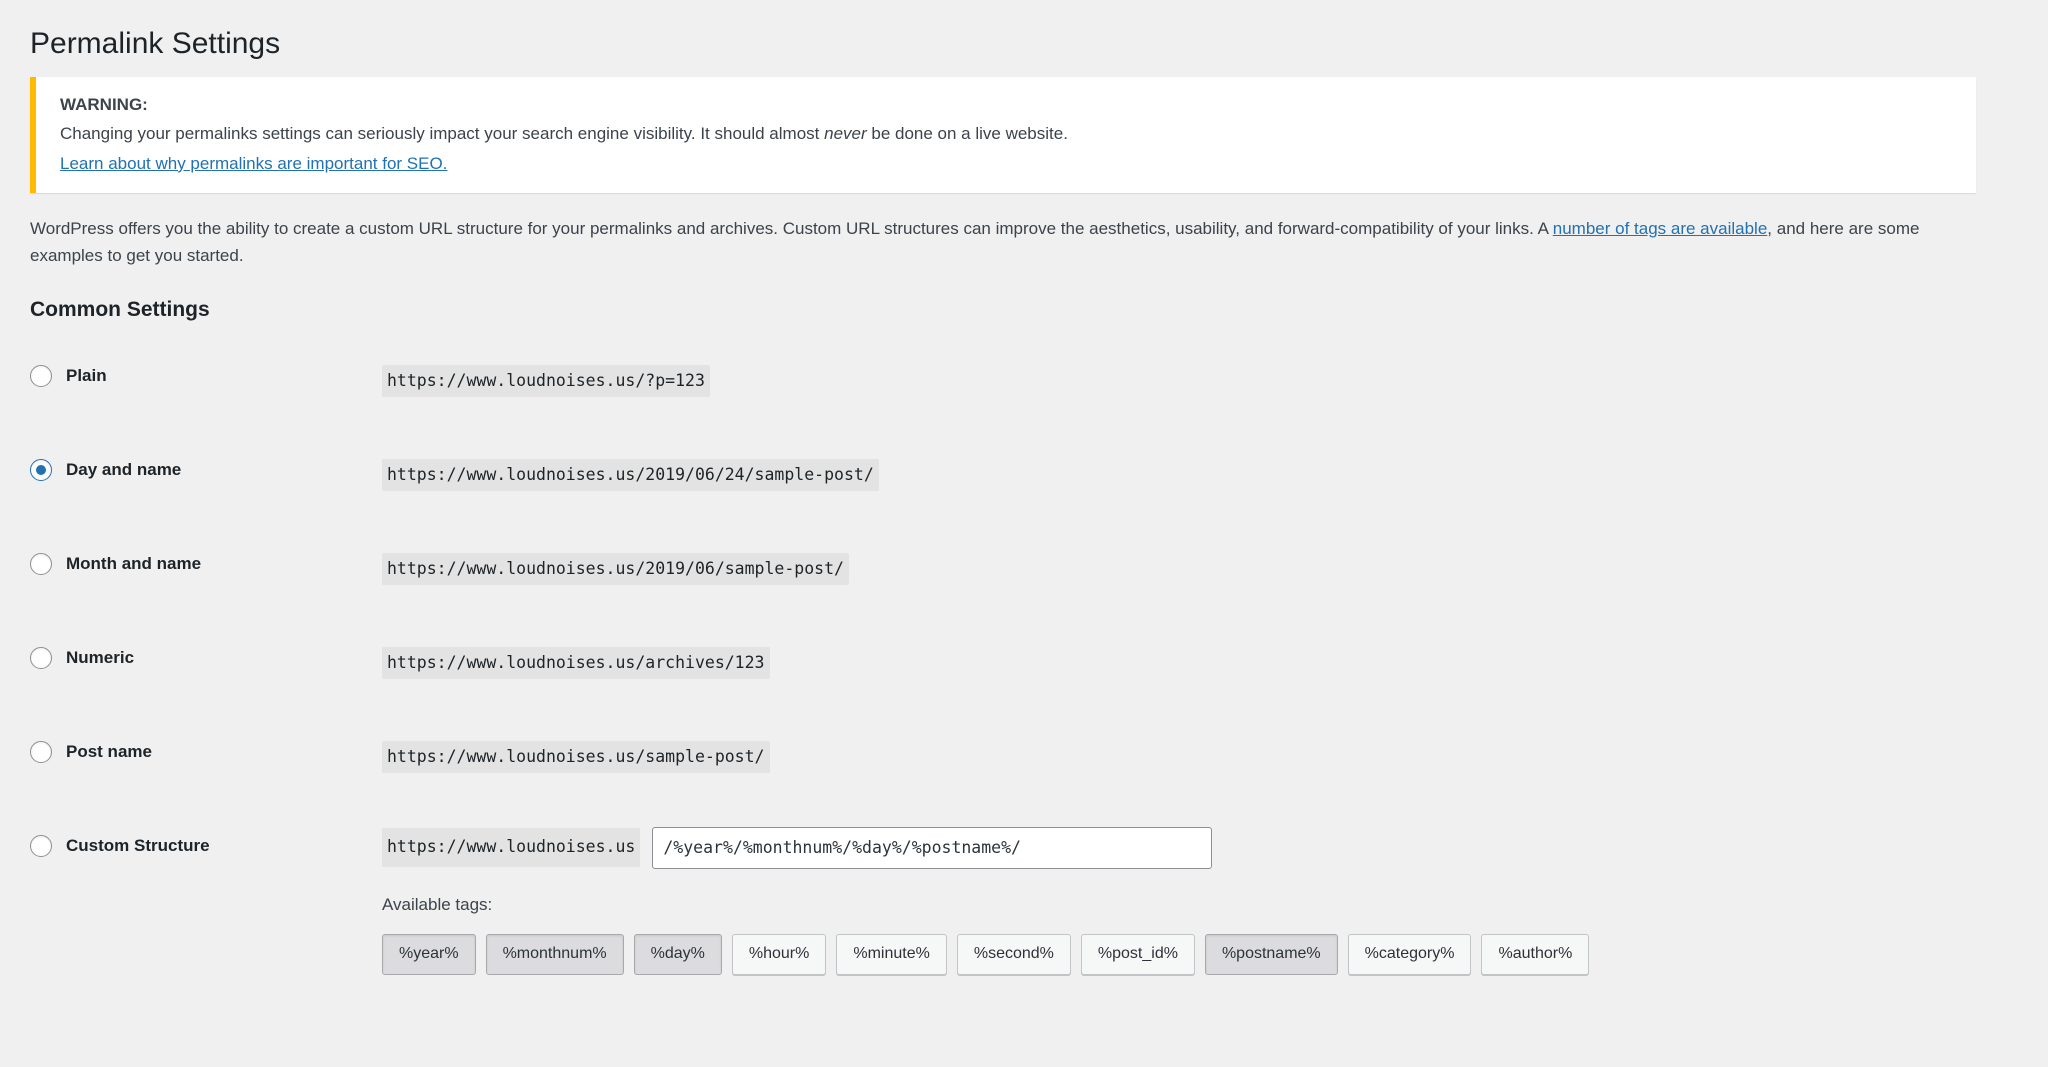  I want to click on radio-custom-structure, so click(41, 845).